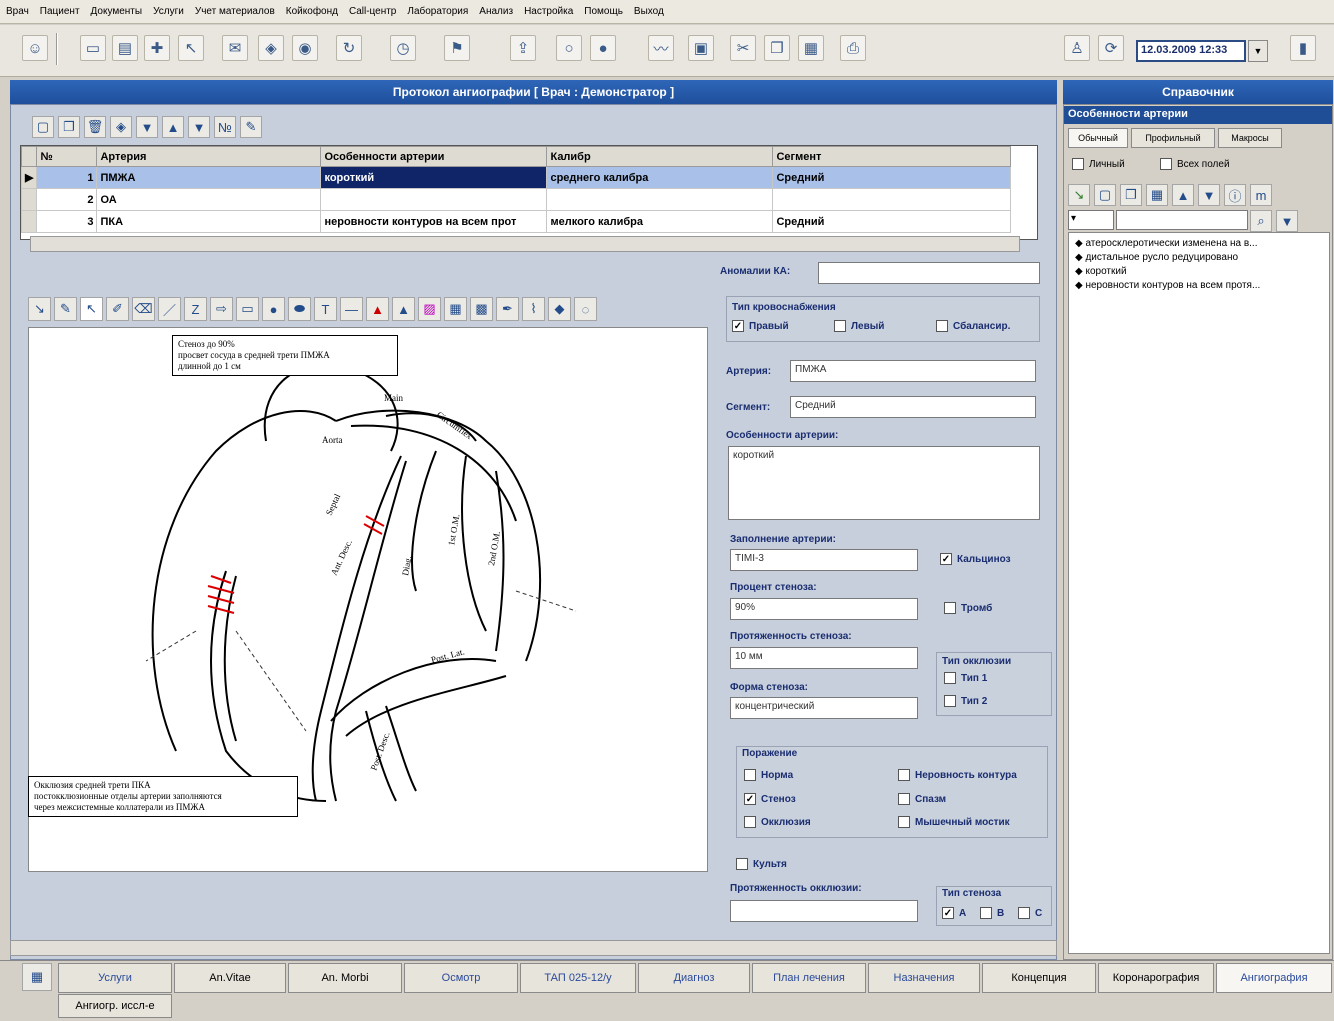  I want to click on palette-icon: ◆, so click(559, 309).